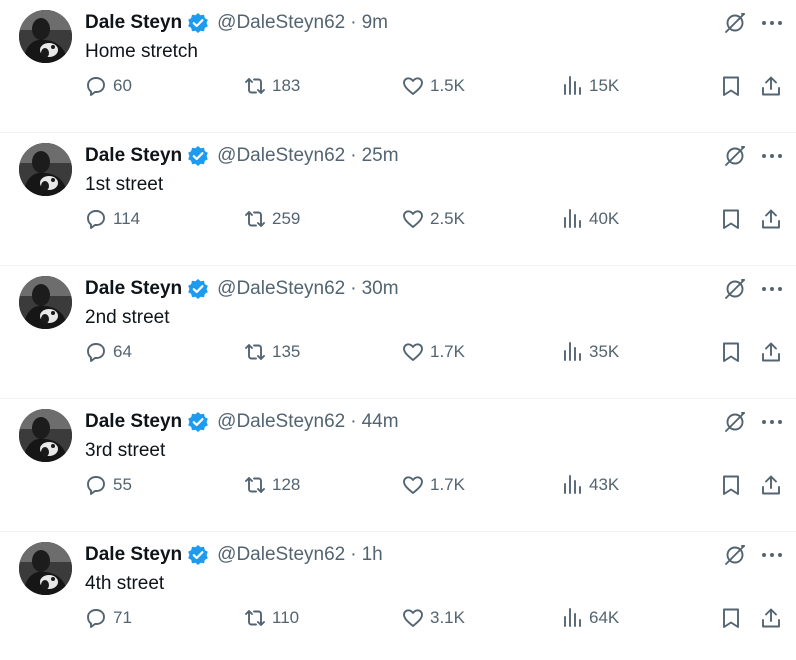 The image size is (796, 660). What do you see at coordinates (589, 219) in the screenshot?
I see `views-button: 40K` at bounding box center [589, 219].